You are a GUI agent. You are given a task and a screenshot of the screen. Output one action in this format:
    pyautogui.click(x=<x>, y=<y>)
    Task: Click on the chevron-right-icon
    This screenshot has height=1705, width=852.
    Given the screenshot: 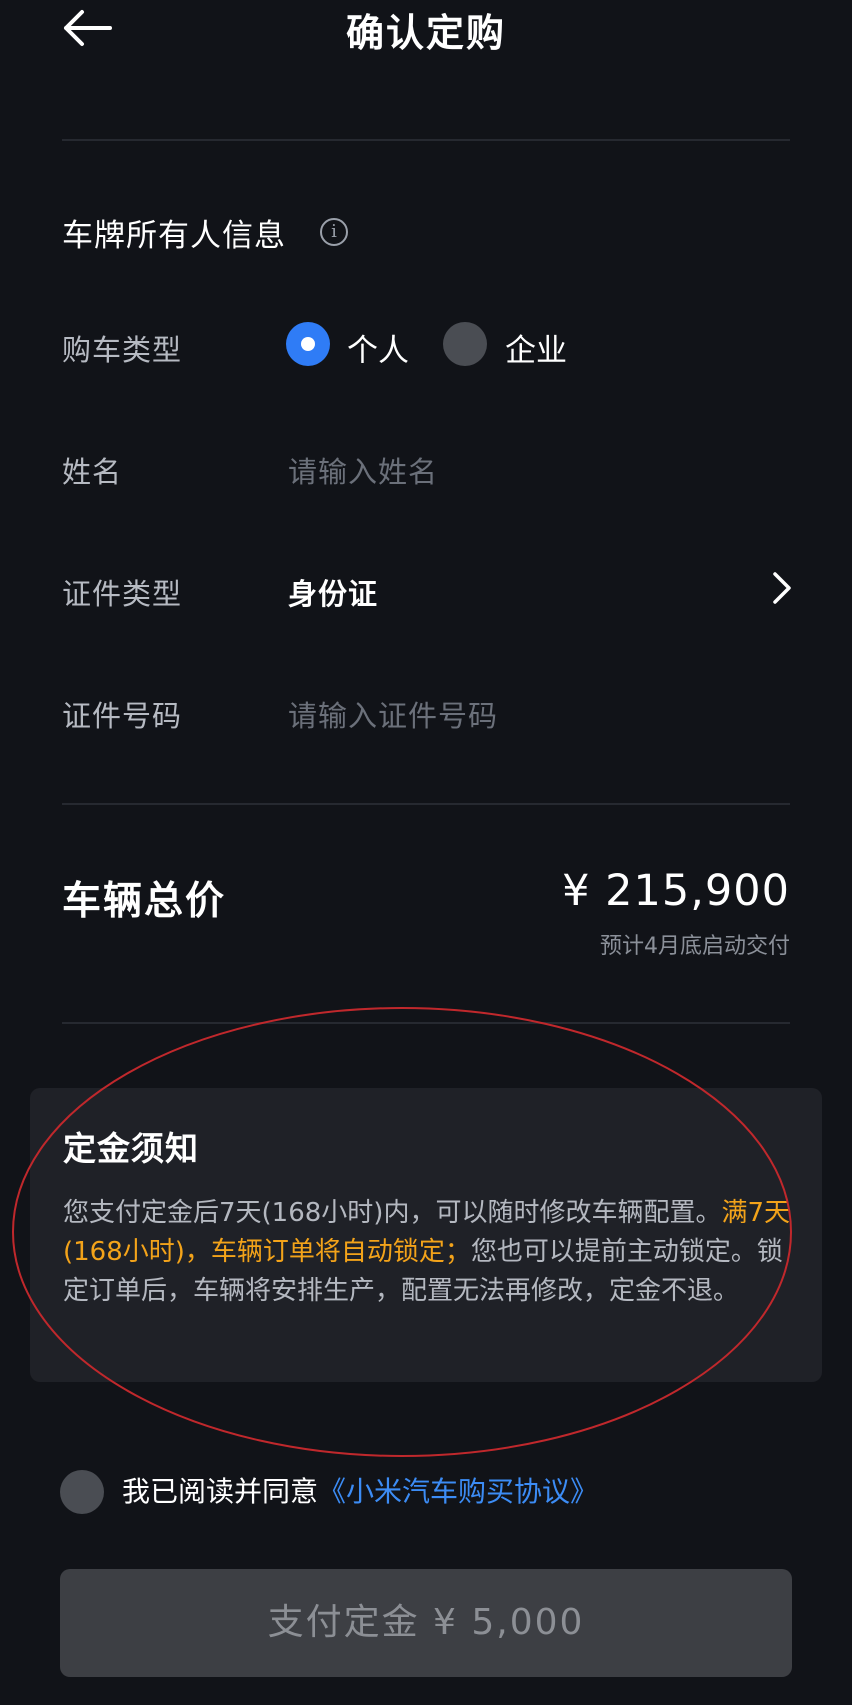 What is the action you would take?
    pyautogui.click(x=782, y=588)
    